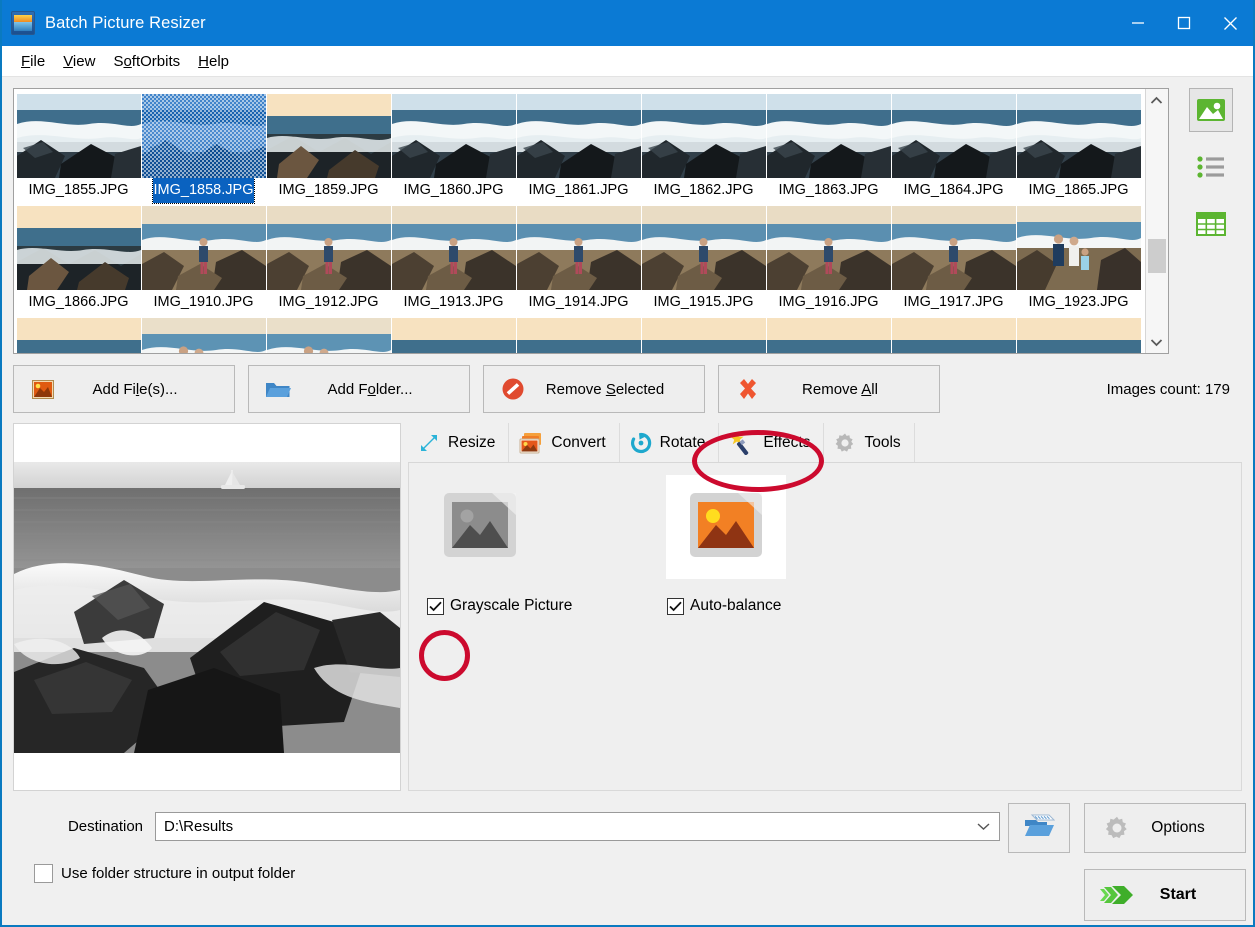  I want to click on thumbnail-item: IMG_1917.JPG, so click(953, 259).